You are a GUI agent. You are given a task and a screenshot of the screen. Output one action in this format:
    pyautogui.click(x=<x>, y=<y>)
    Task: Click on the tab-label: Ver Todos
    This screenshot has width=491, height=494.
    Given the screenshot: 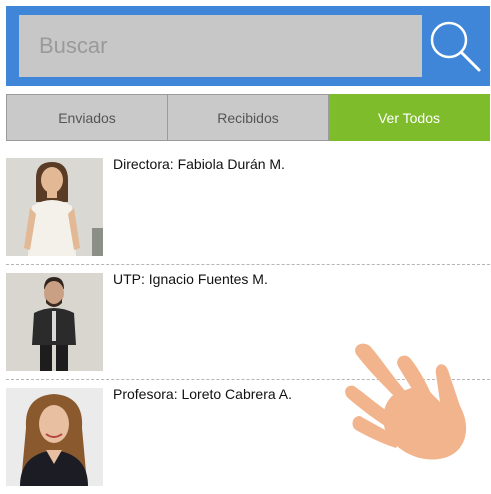 What is the action you would take?
    pyautogui.click(x=408, y=117)
    